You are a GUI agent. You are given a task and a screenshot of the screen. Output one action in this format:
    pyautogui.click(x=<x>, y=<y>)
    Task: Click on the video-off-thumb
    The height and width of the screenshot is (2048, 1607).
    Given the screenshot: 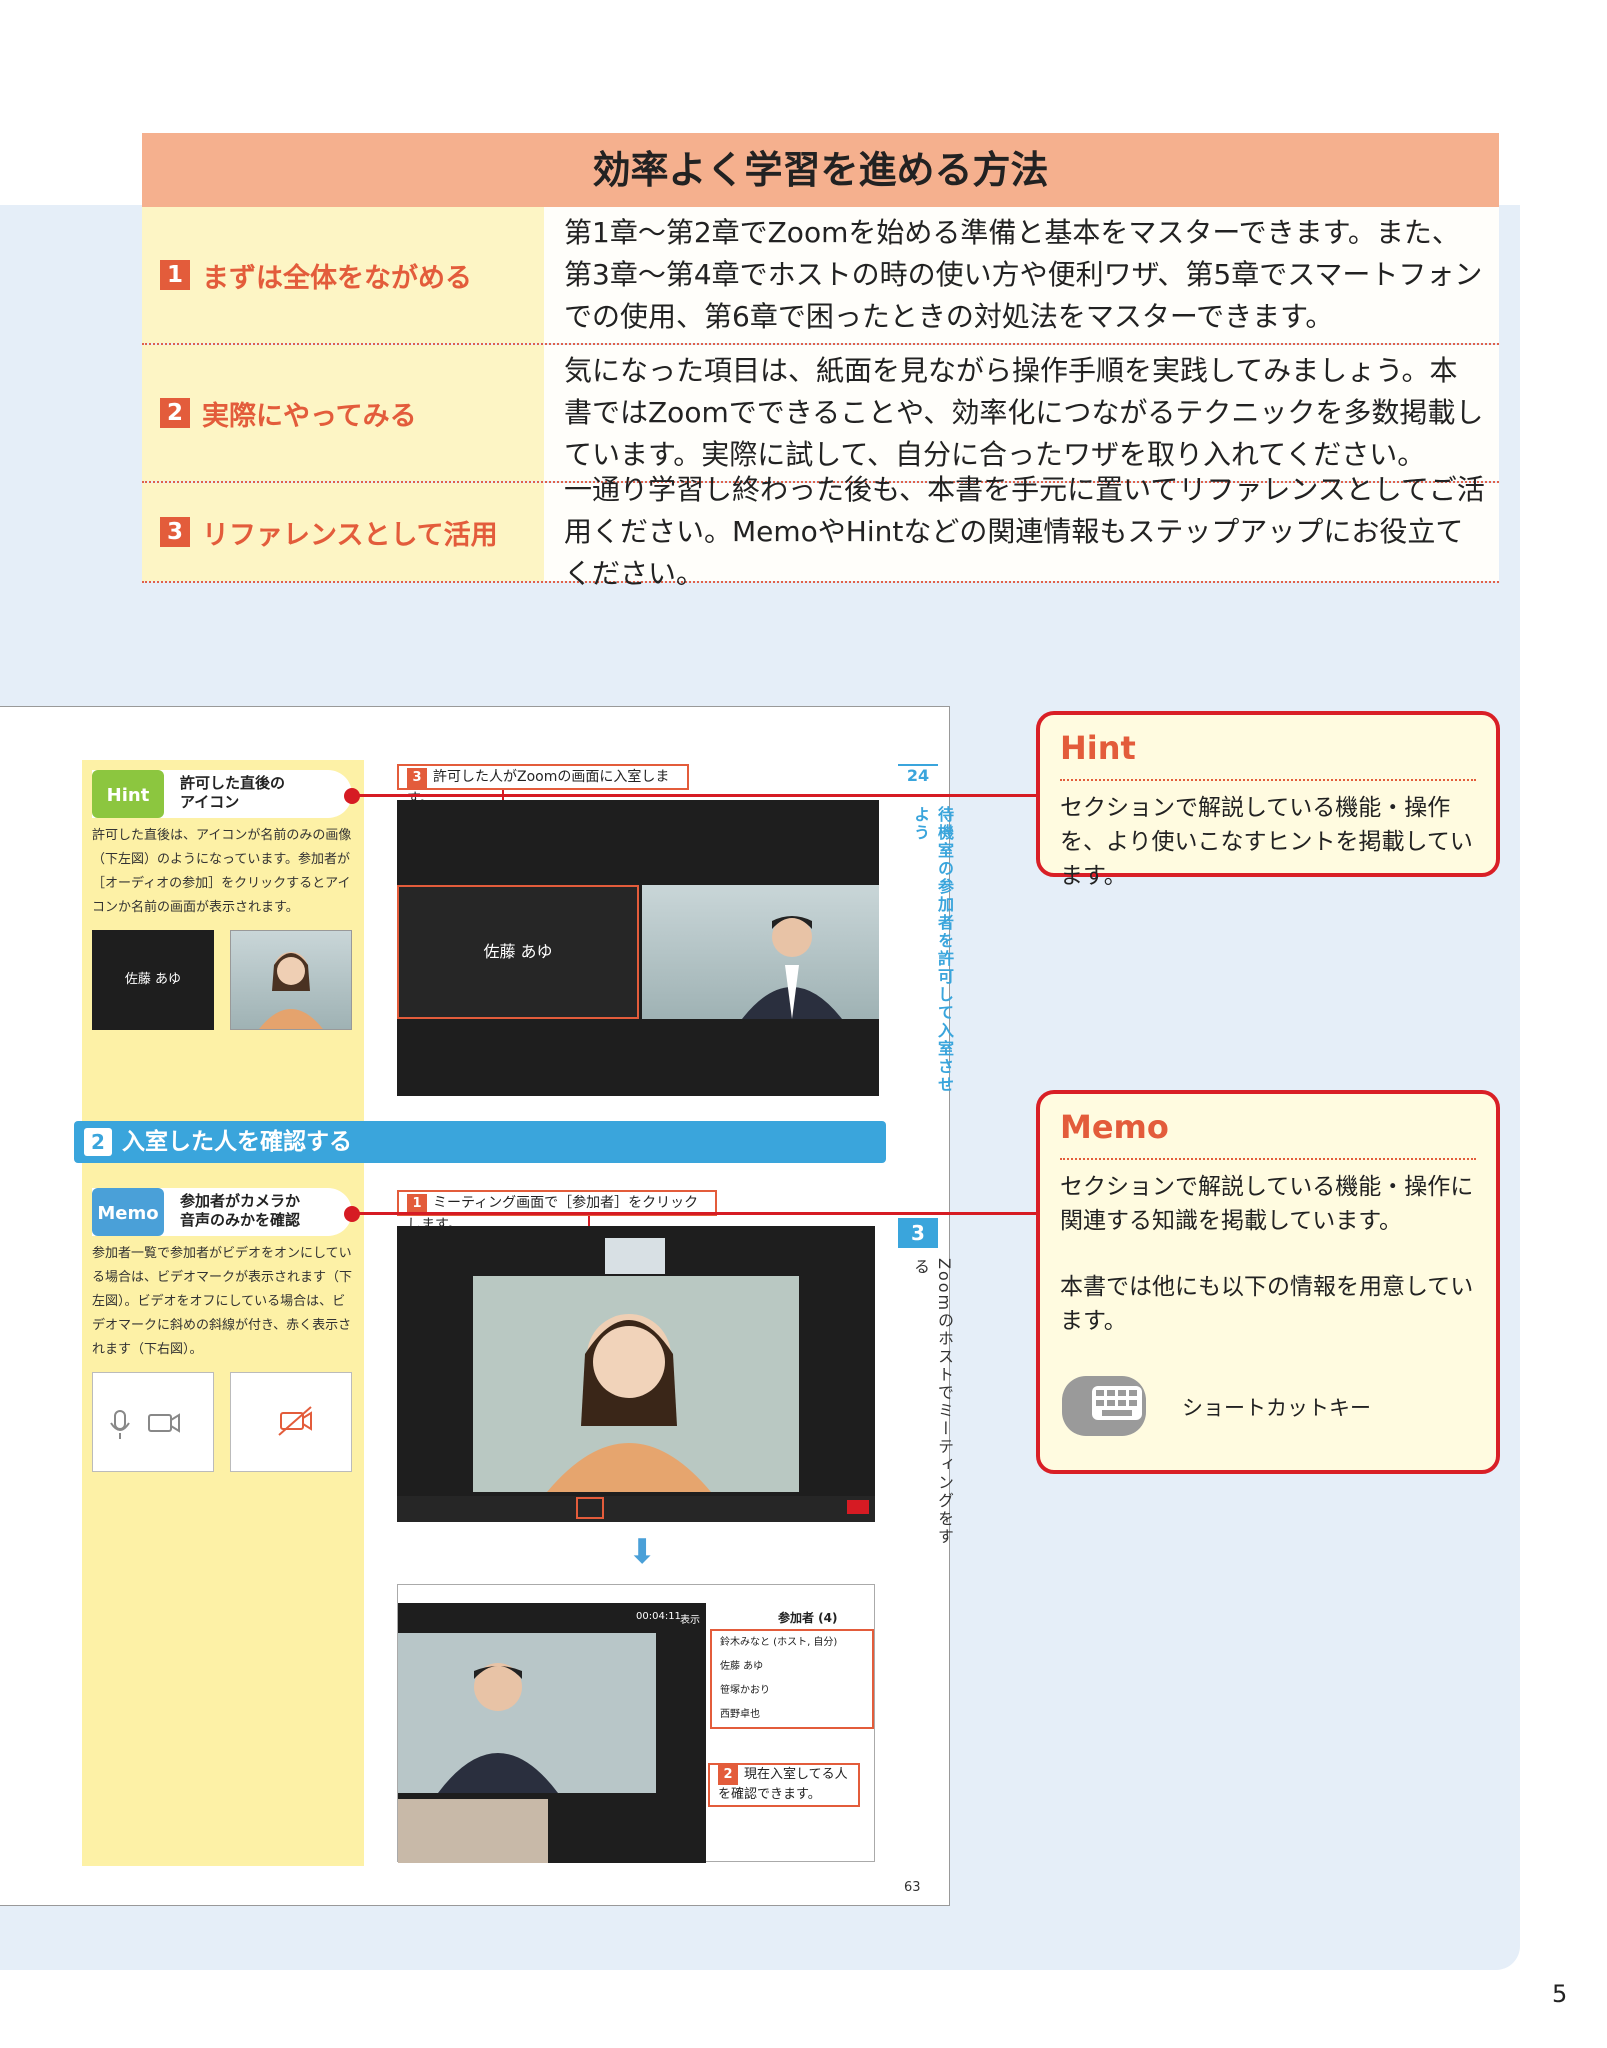 What is the action you would take?
    pyautogui.click(x=291, y=1422)
    